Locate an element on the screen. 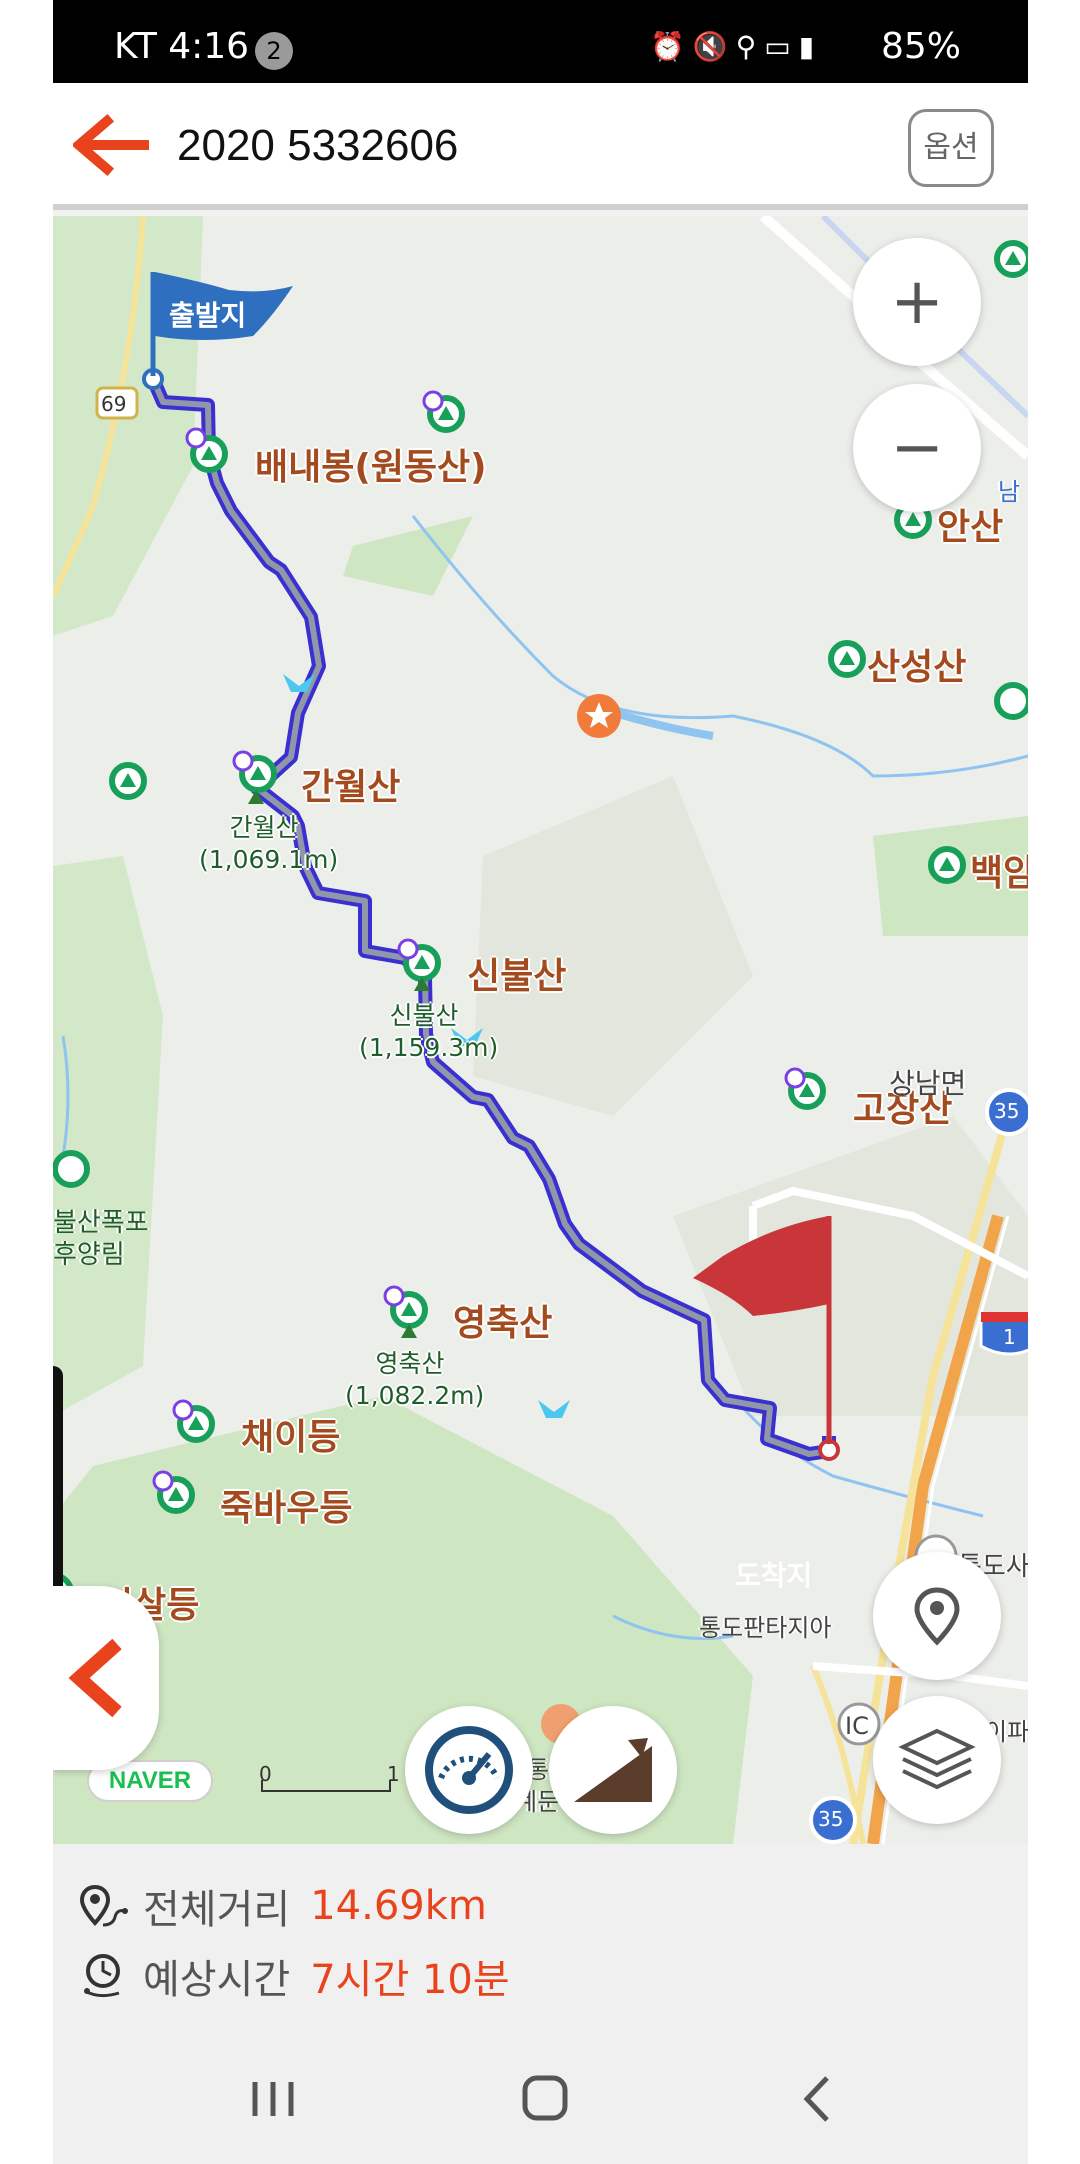 The image size is (1080, 2164). zoom-in-button: + is located at coordinates (917, 302).